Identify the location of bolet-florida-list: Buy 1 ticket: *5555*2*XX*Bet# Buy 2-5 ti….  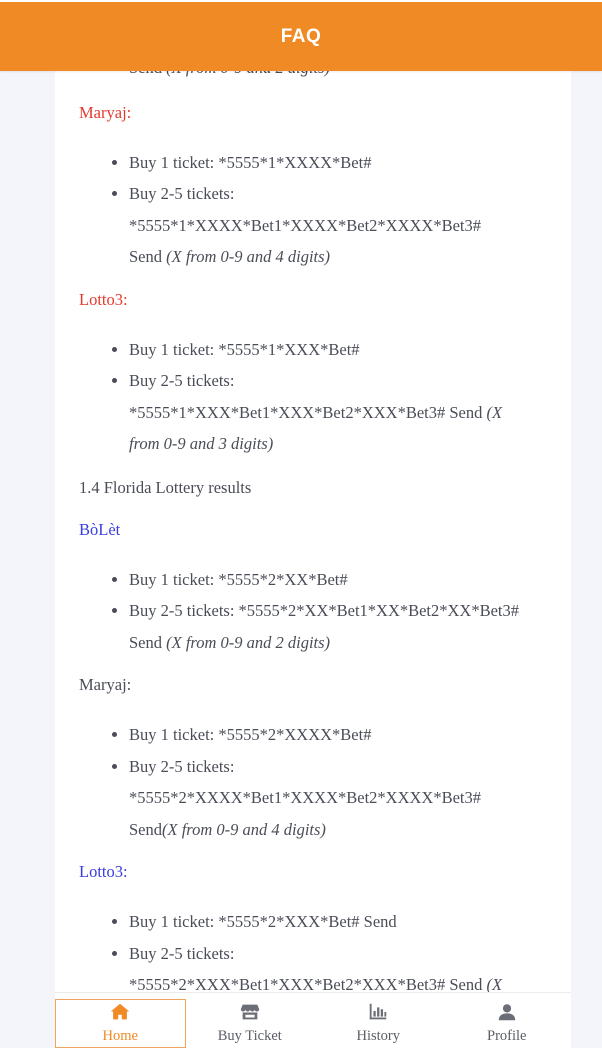
(314, 595).